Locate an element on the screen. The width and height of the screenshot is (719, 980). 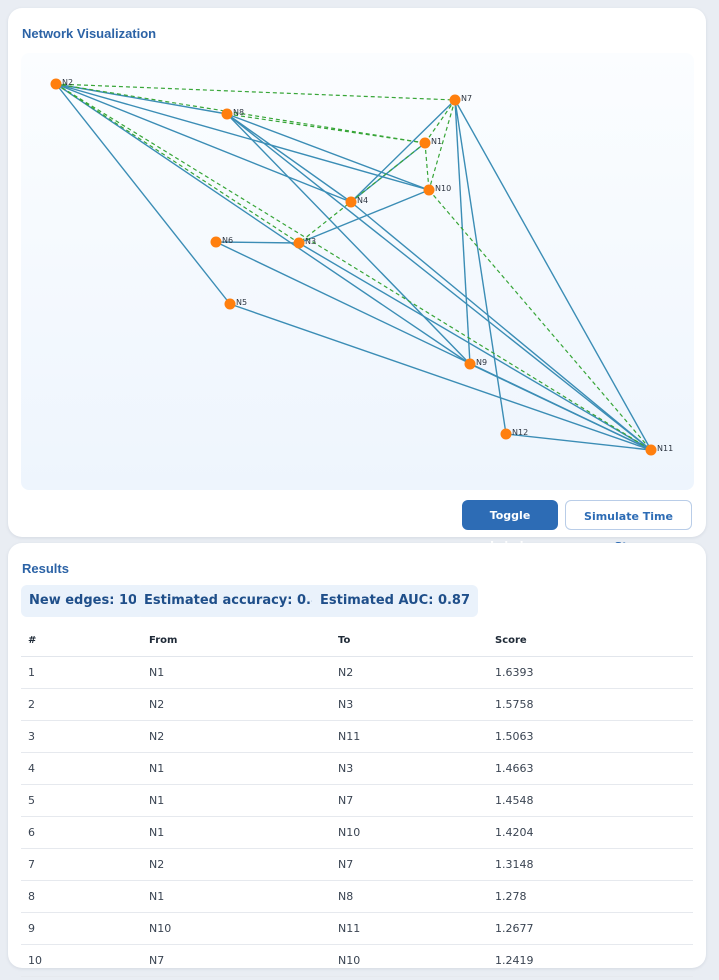
score-cell: 1.4548 is located at coordinates (593, 800).